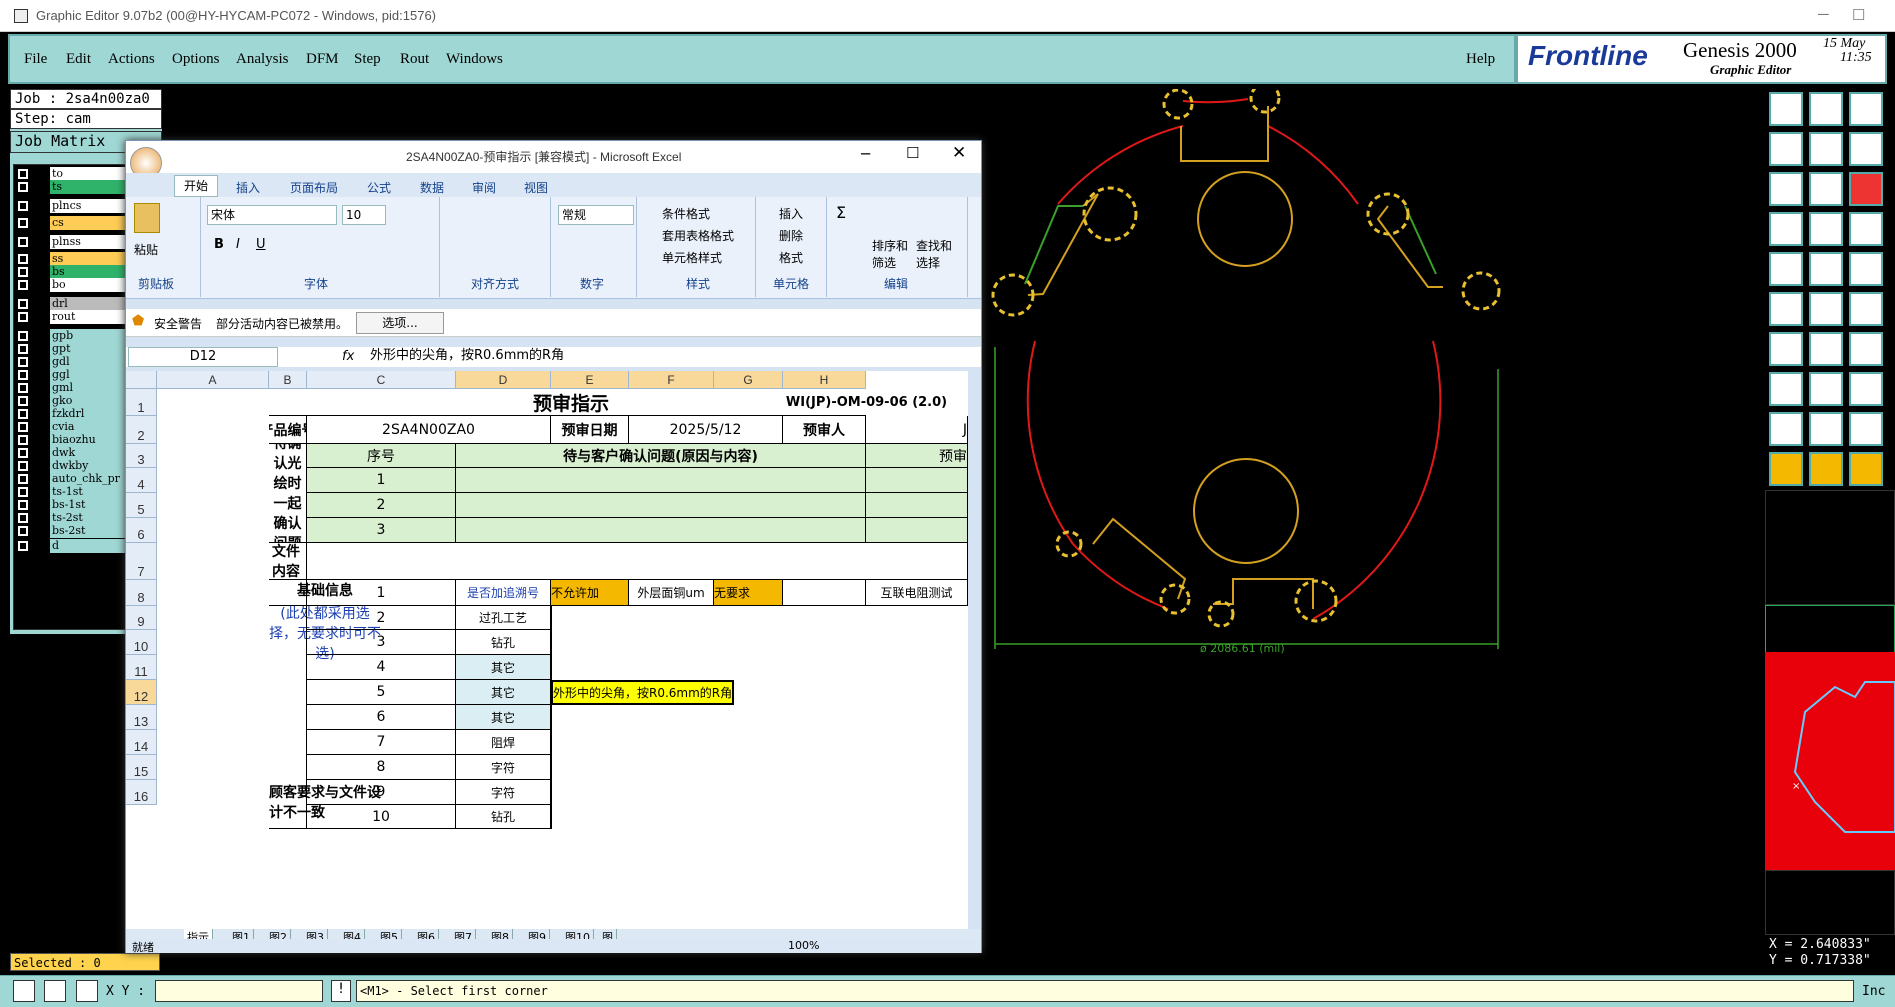 The height and width of the screenshot is (1007, 1895). What do you see at coordinates (272, 215) in the screenshot?
I see `font-name-select: 宋体` at bounding box center [272, 215].